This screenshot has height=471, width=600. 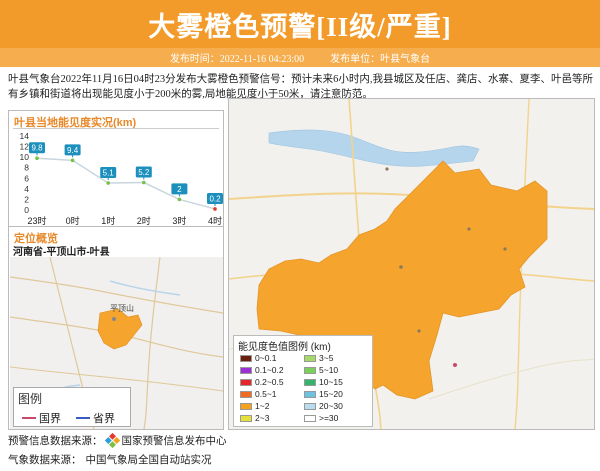 I want to click on data-label: 9.4, so click(x=73, y=150).